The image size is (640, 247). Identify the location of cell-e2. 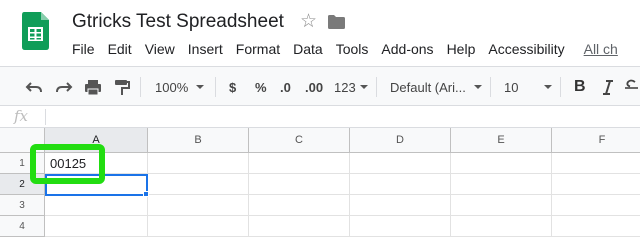
(501, 184).